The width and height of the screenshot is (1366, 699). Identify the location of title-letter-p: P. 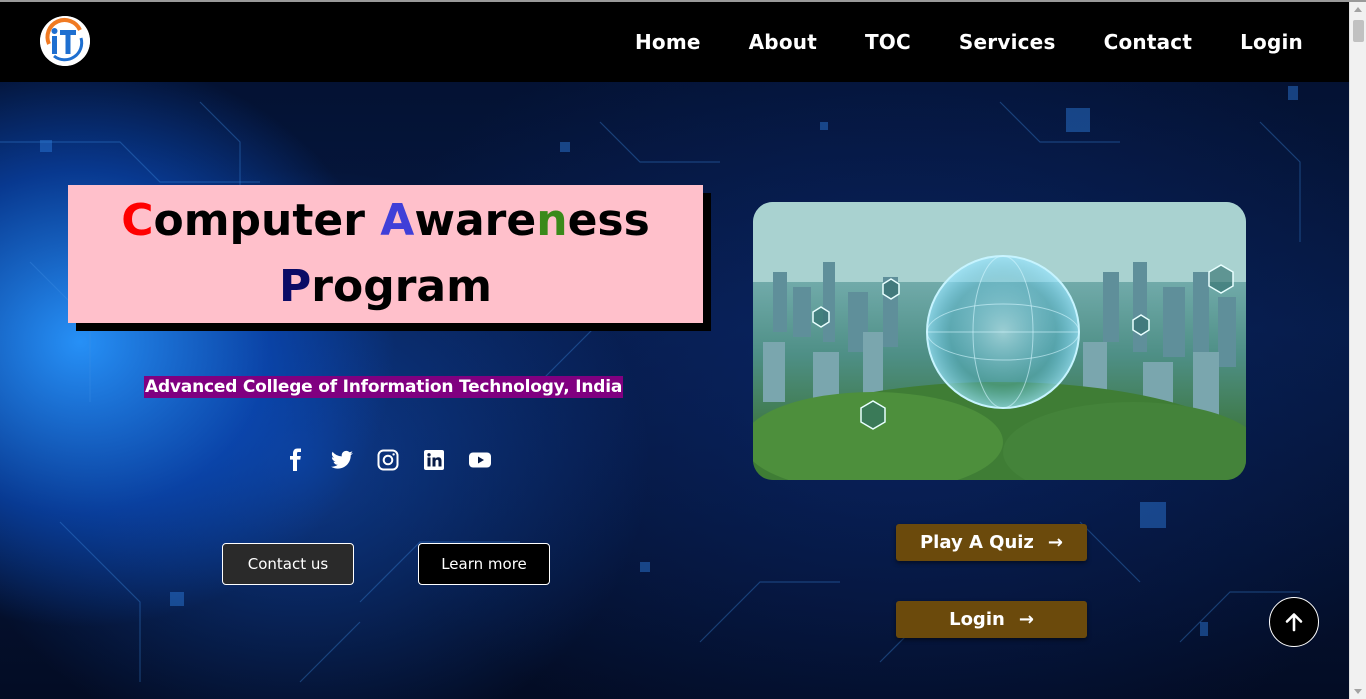
(295, 286).